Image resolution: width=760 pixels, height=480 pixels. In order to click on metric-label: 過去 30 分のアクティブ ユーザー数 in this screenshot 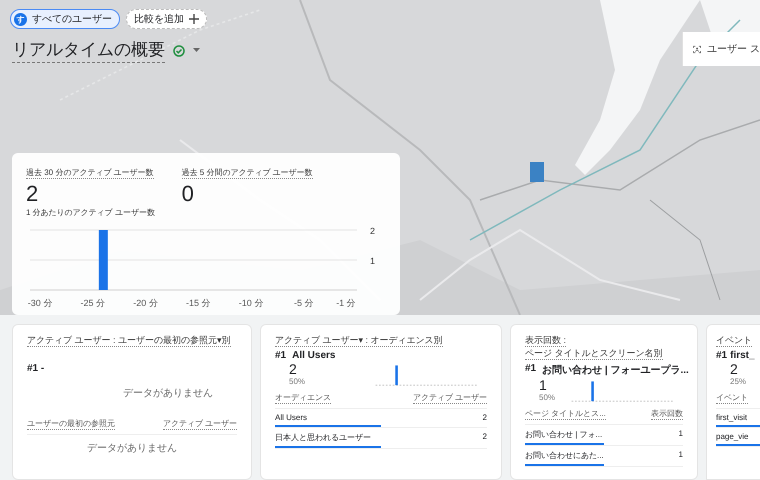, I will do `click(90, 173)`.